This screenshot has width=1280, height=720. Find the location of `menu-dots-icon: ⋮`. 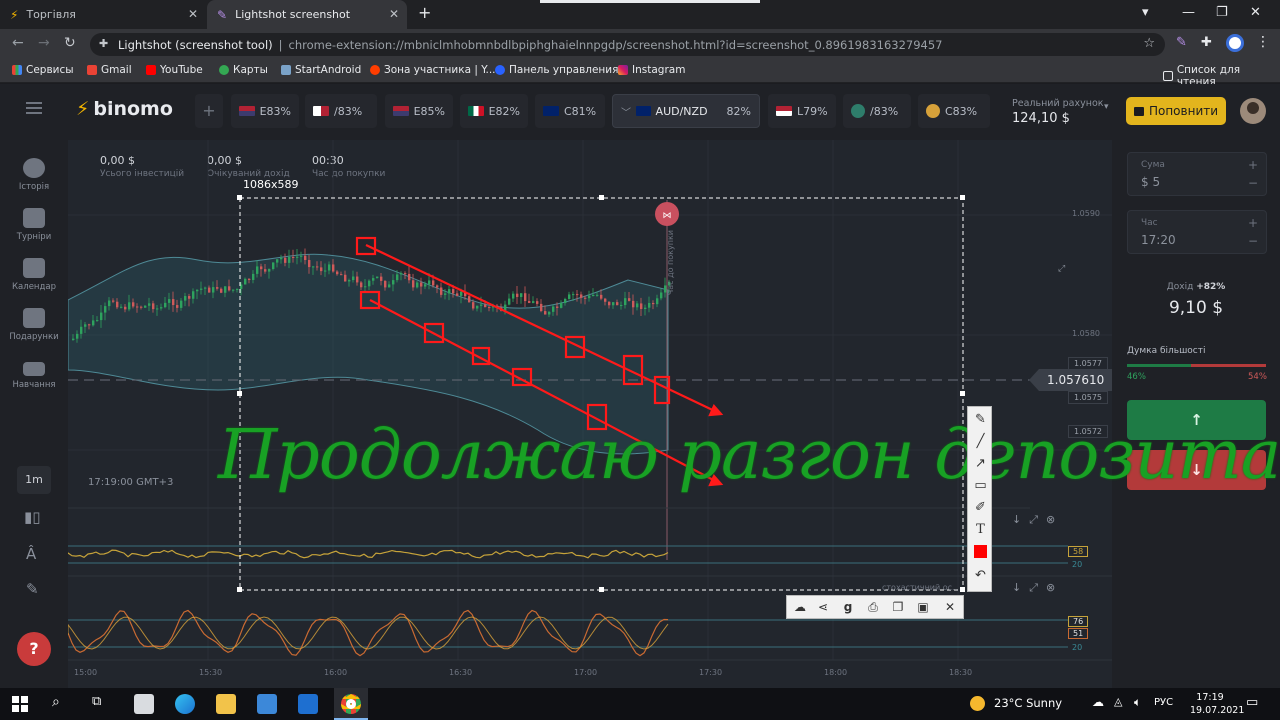

menu-dots-icon: ⋮ is located at coordinates (1263, 42).